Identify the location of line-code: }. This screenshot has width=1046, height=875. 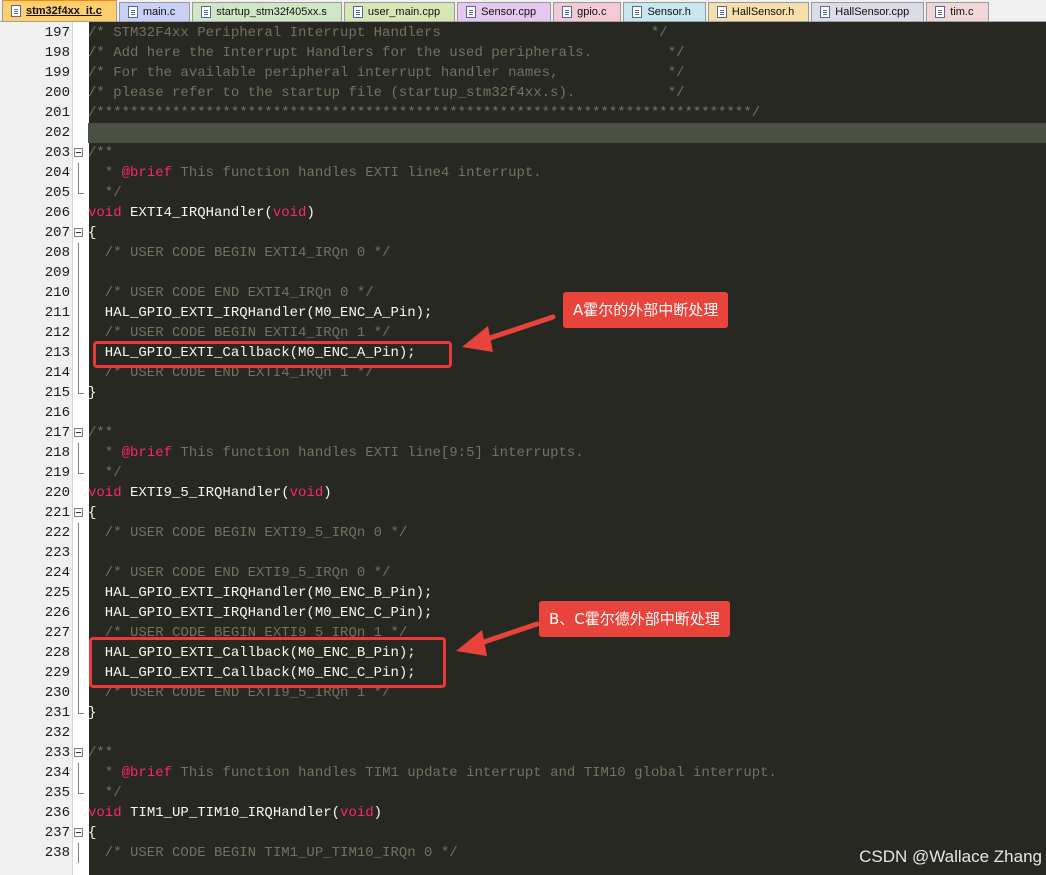
(92, 393).